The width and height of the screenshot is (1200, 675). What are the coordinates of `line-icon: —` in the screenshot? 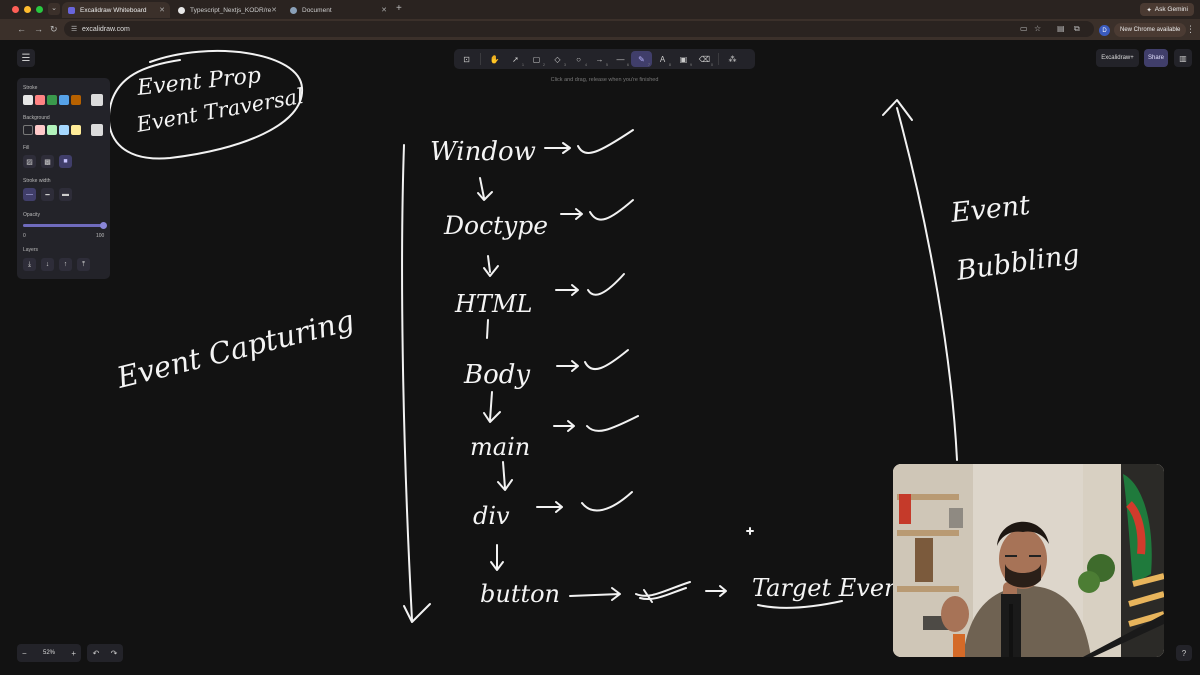 It's located at (620, 59).